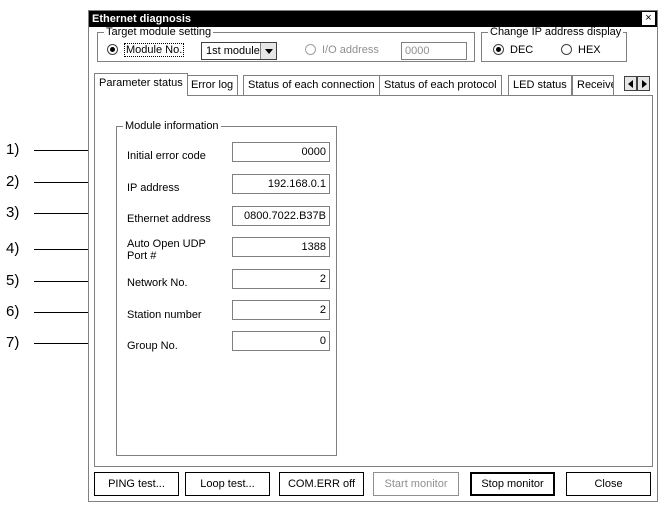 Image resolution: width=658 pixels, height=505 pixels. Describe the element at coordinates (142, 19) in the screenshot. I see `window-title: Ethernet diagnosis` at that location.